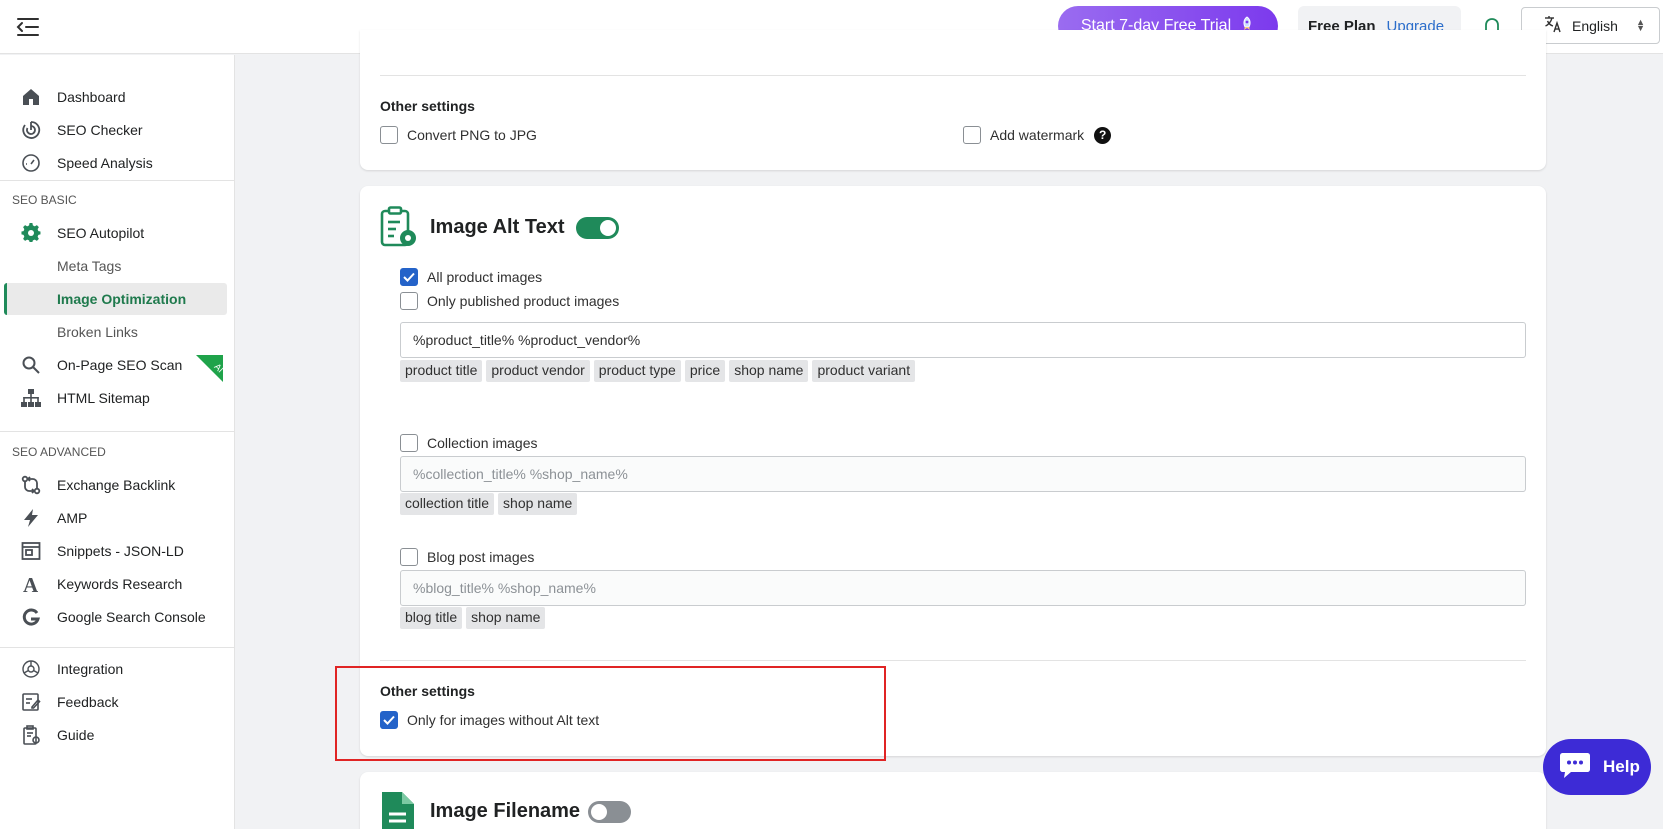 The height and width of the screenshot is (829, 1663). I want to click on sidebar-item-snippets: Snippets - JSON-LD, so click(117, 551).